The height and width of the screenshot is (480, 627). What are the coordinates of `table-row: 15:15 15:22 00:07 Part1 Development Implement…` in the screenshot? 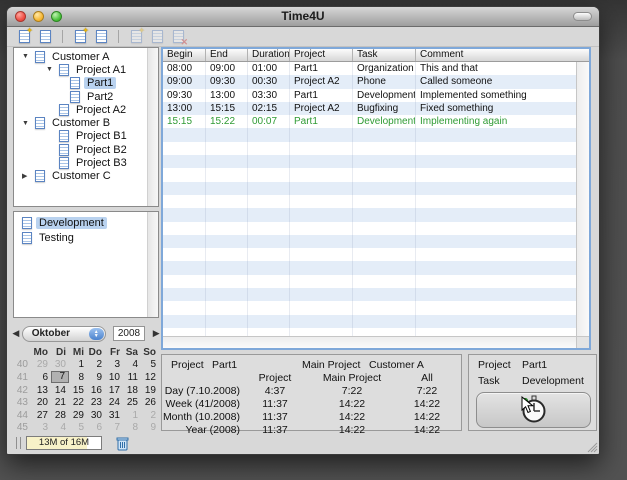 It's located at (369, 122).